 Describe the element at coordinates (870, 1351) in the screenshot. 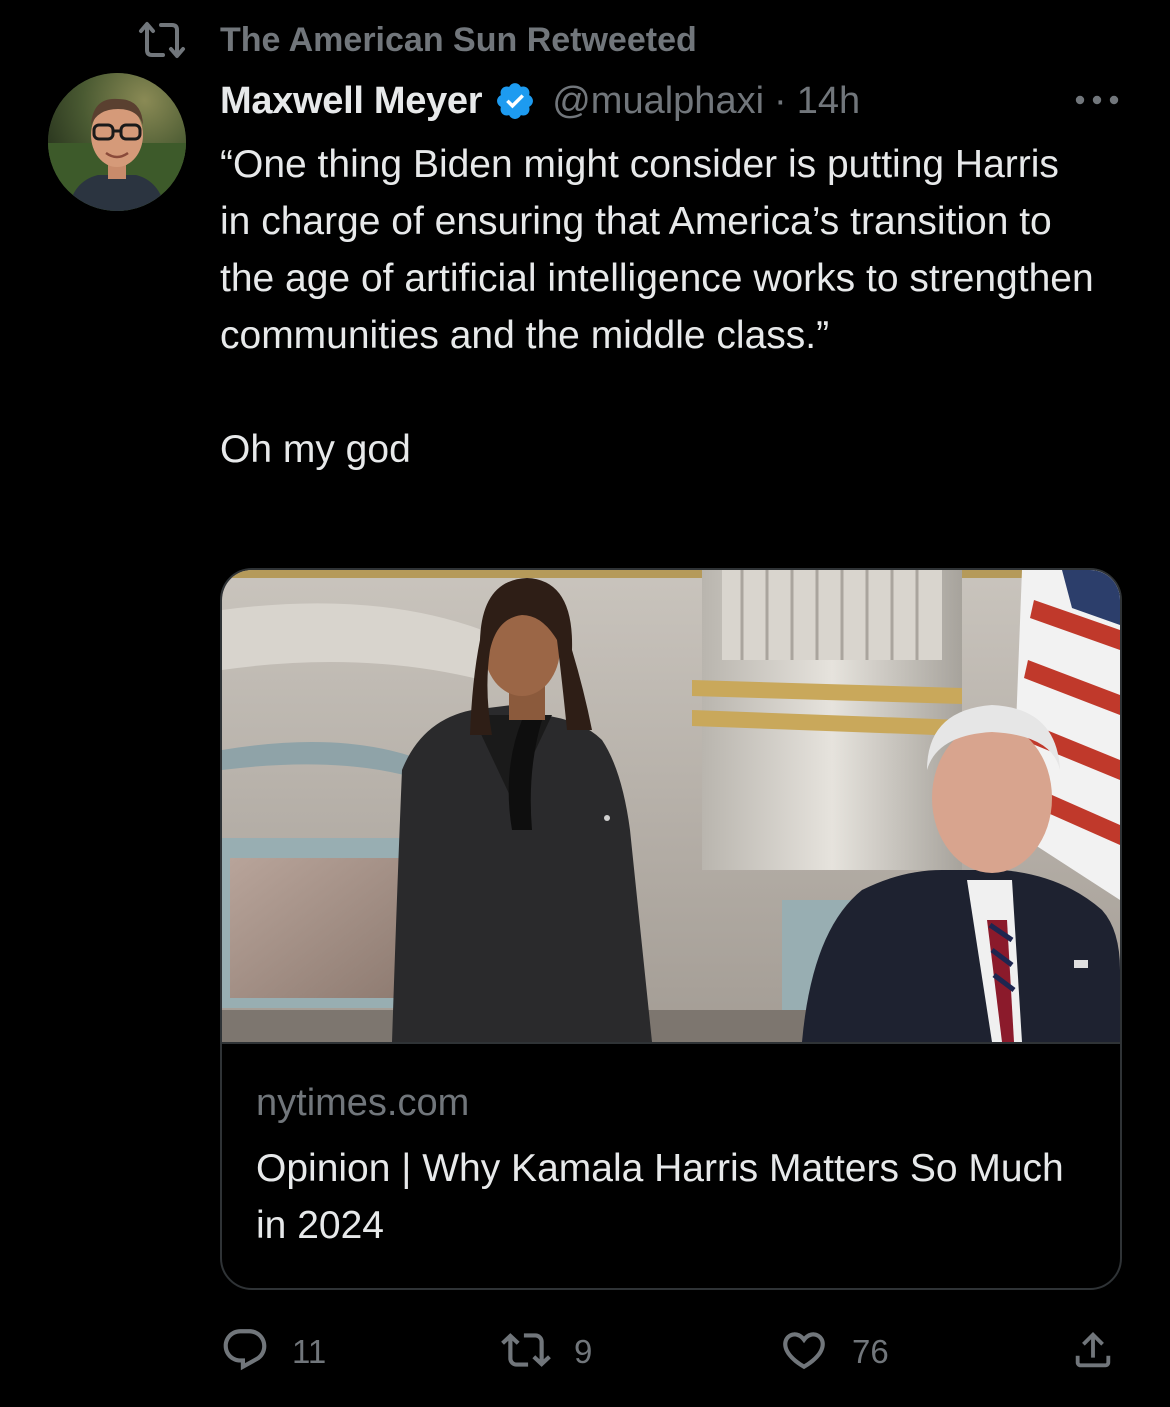

I see `like-count: 76` at that location.